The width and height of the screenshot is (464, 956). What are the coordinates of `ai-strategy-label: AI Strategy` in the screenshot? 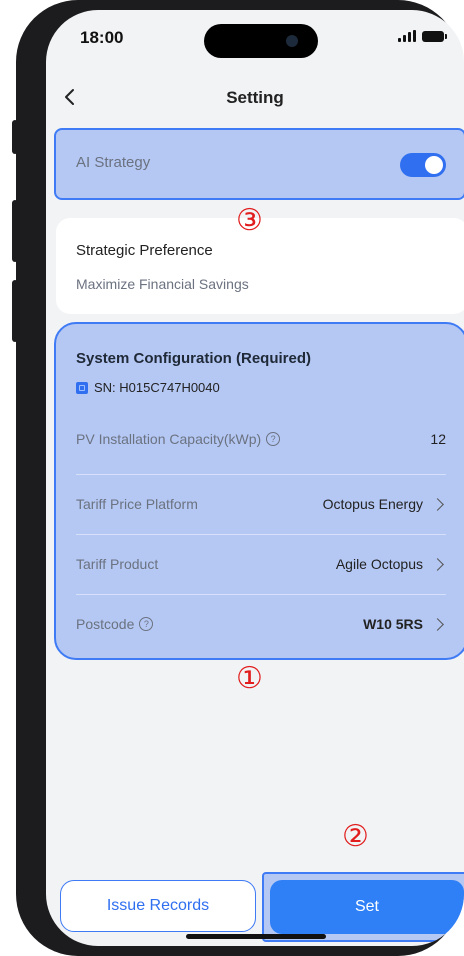 It's located at (113, 162).